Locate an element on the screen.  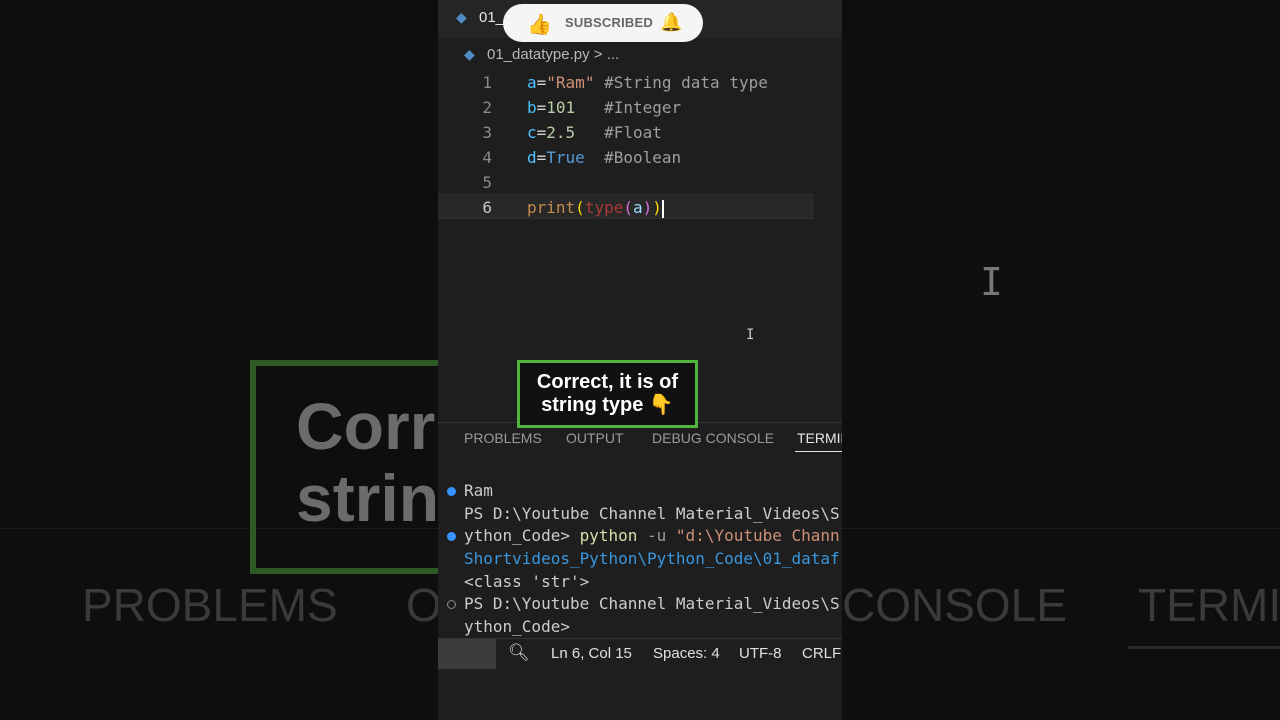
code-comment: #Integer is located at coordinates (643, 107).